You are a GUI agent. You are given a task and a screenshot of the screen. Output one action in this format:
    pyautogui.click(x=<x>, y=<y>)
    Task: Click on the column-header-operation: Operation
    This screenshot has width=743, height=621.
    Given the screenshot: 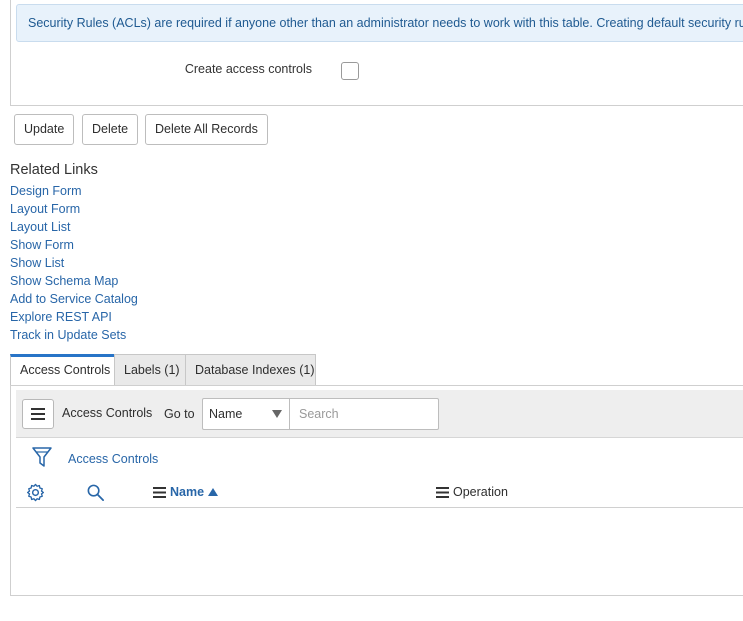 What is the action you would take?
    pyautogui.click(x=472, y=492)
    